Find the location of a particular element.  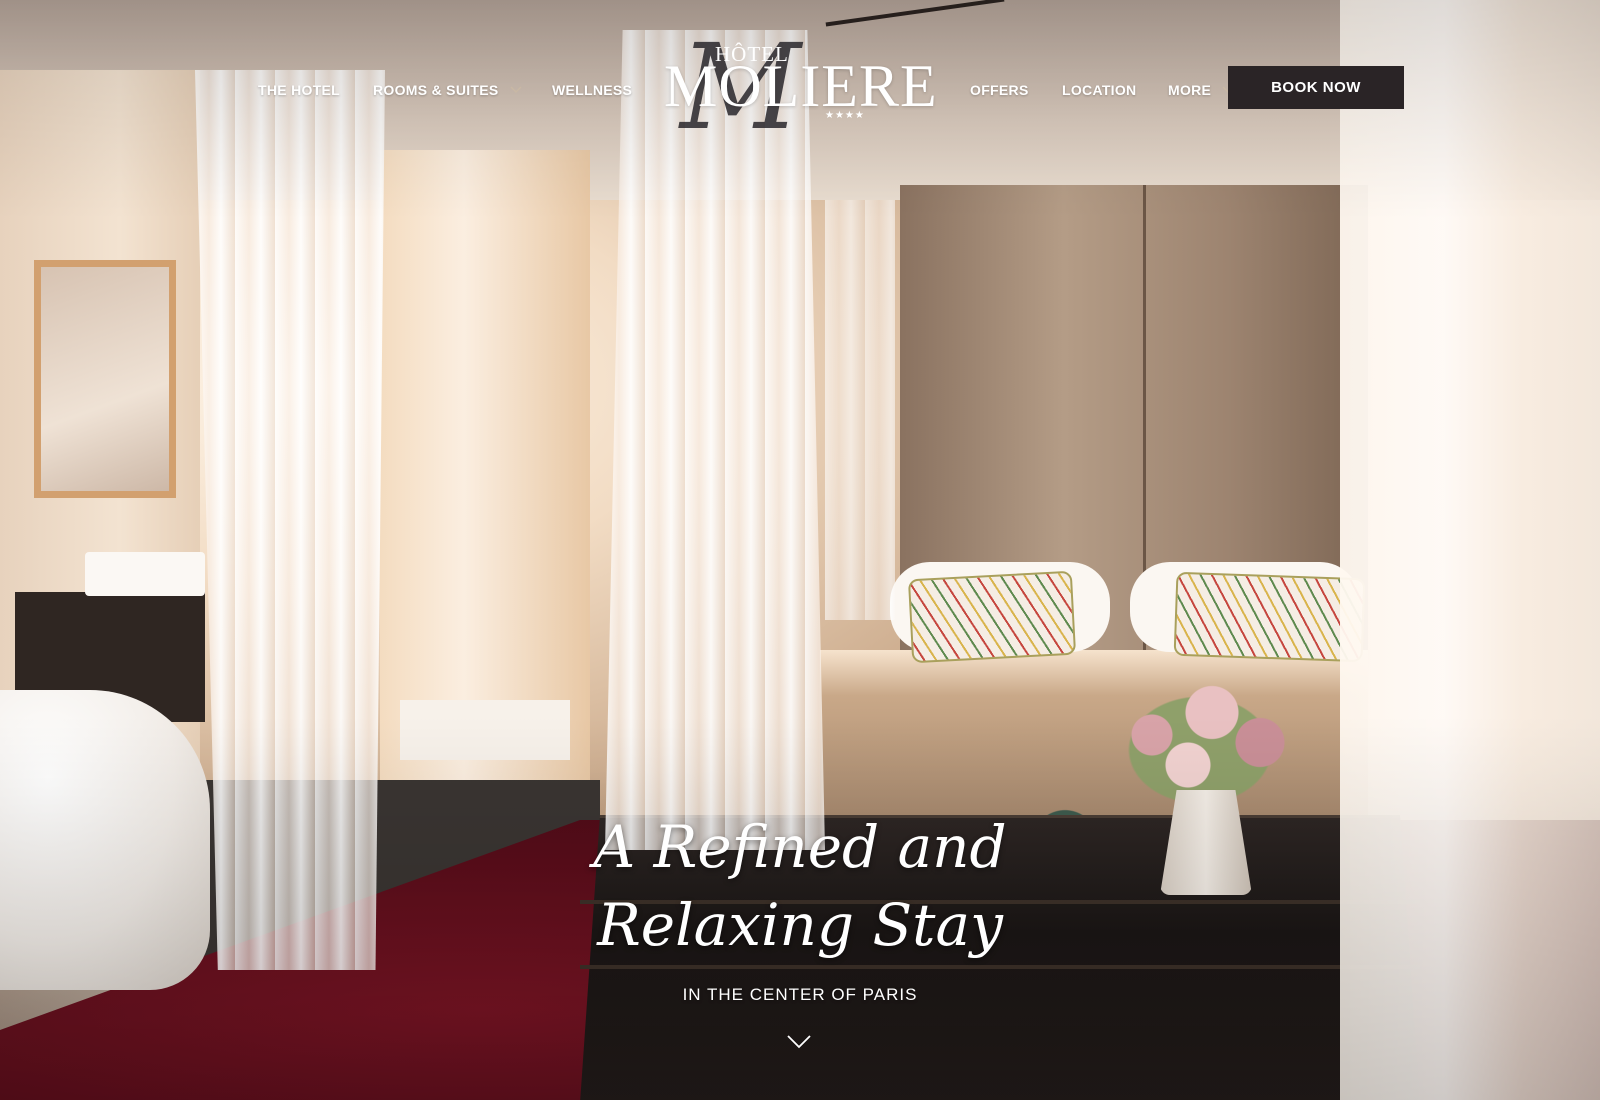

hero-headline: A Refined and Relaxing Stay is located at coordinates (800, 886).